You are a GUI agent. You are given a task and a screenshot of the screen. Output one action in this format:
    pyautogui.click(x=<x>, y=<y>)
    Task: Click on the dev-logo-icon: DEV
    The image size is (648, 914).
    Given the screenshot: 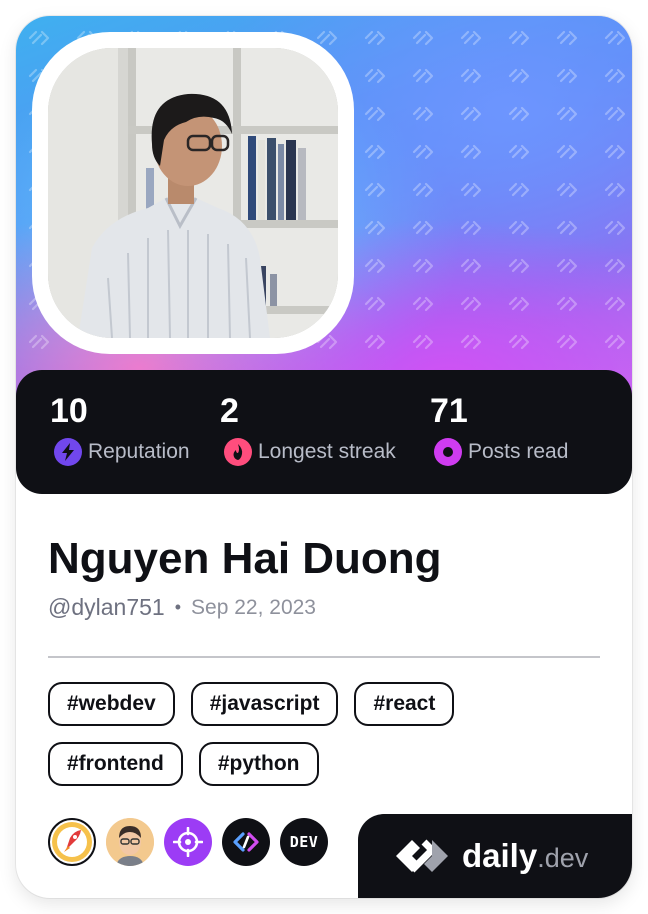 What is the action you would take?
    pyautogui.click(x=304, y=842)
    